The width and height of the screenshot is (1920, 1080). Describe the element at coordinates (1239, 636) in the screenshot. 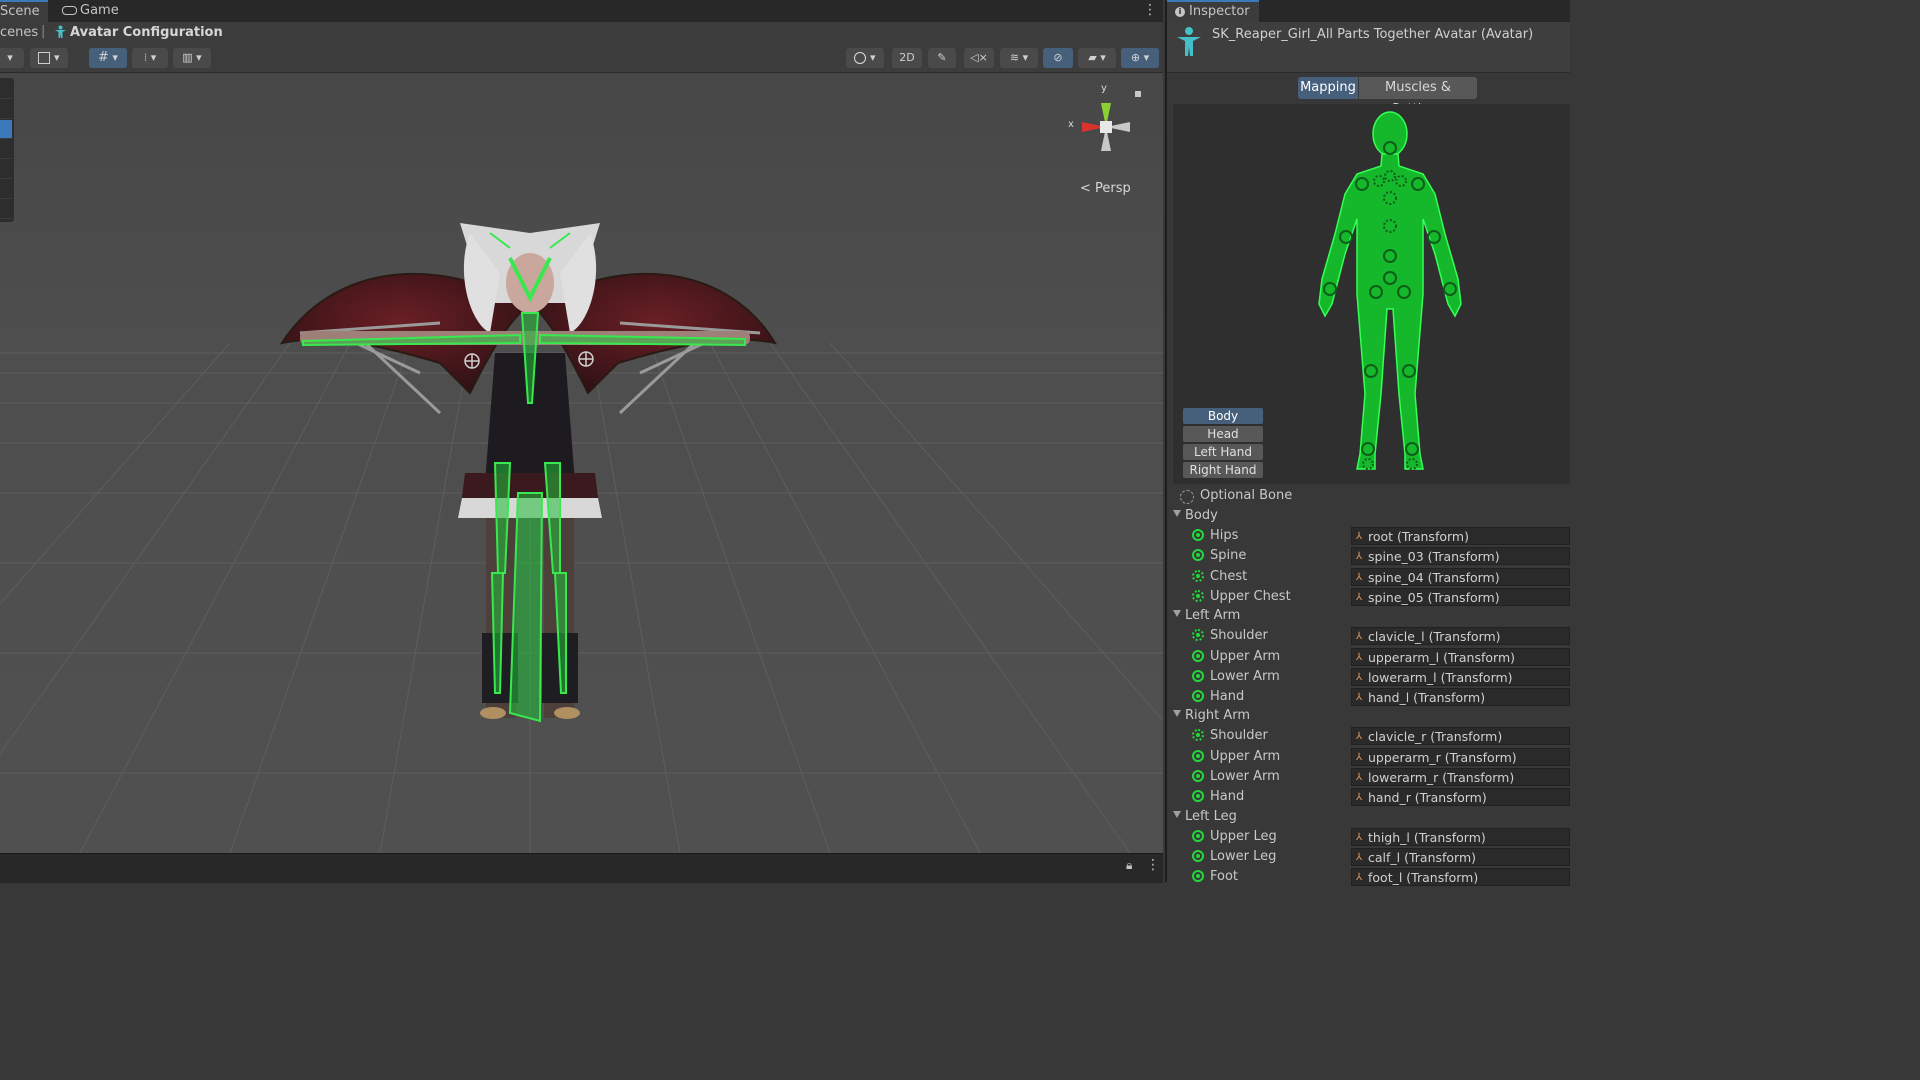

I see `bone-name-label: Shoulder` at that location.